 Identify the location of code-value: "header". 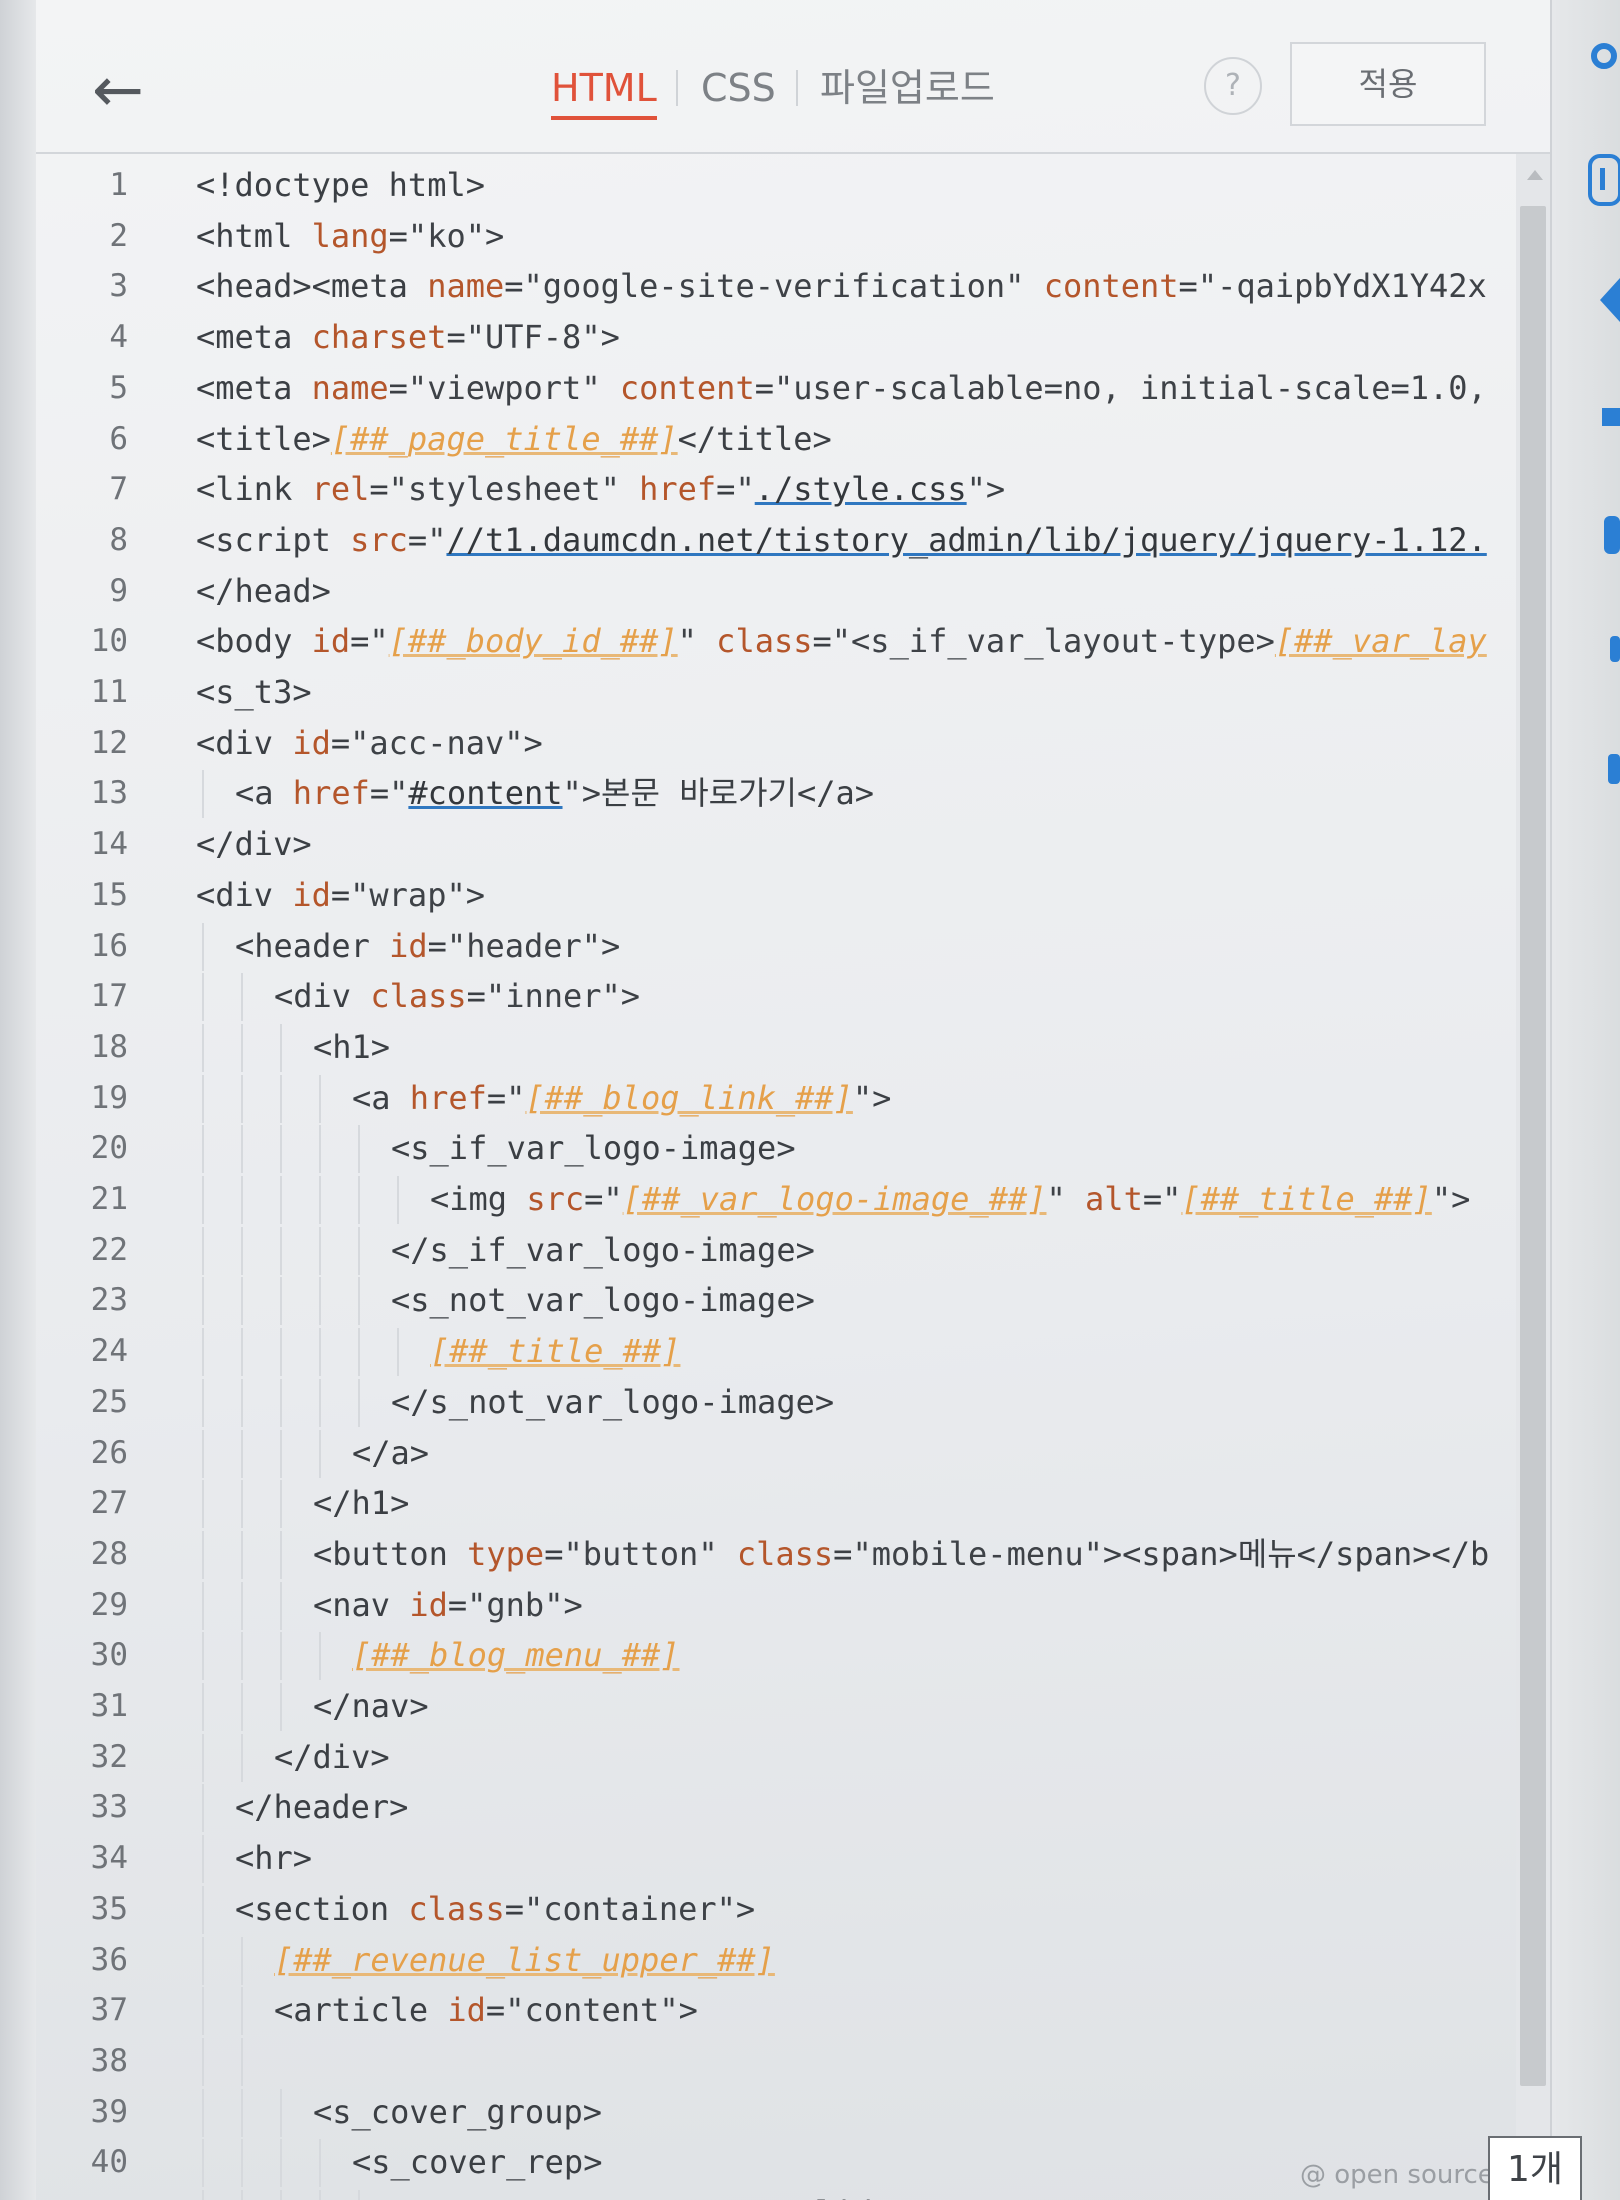
(524, 945).